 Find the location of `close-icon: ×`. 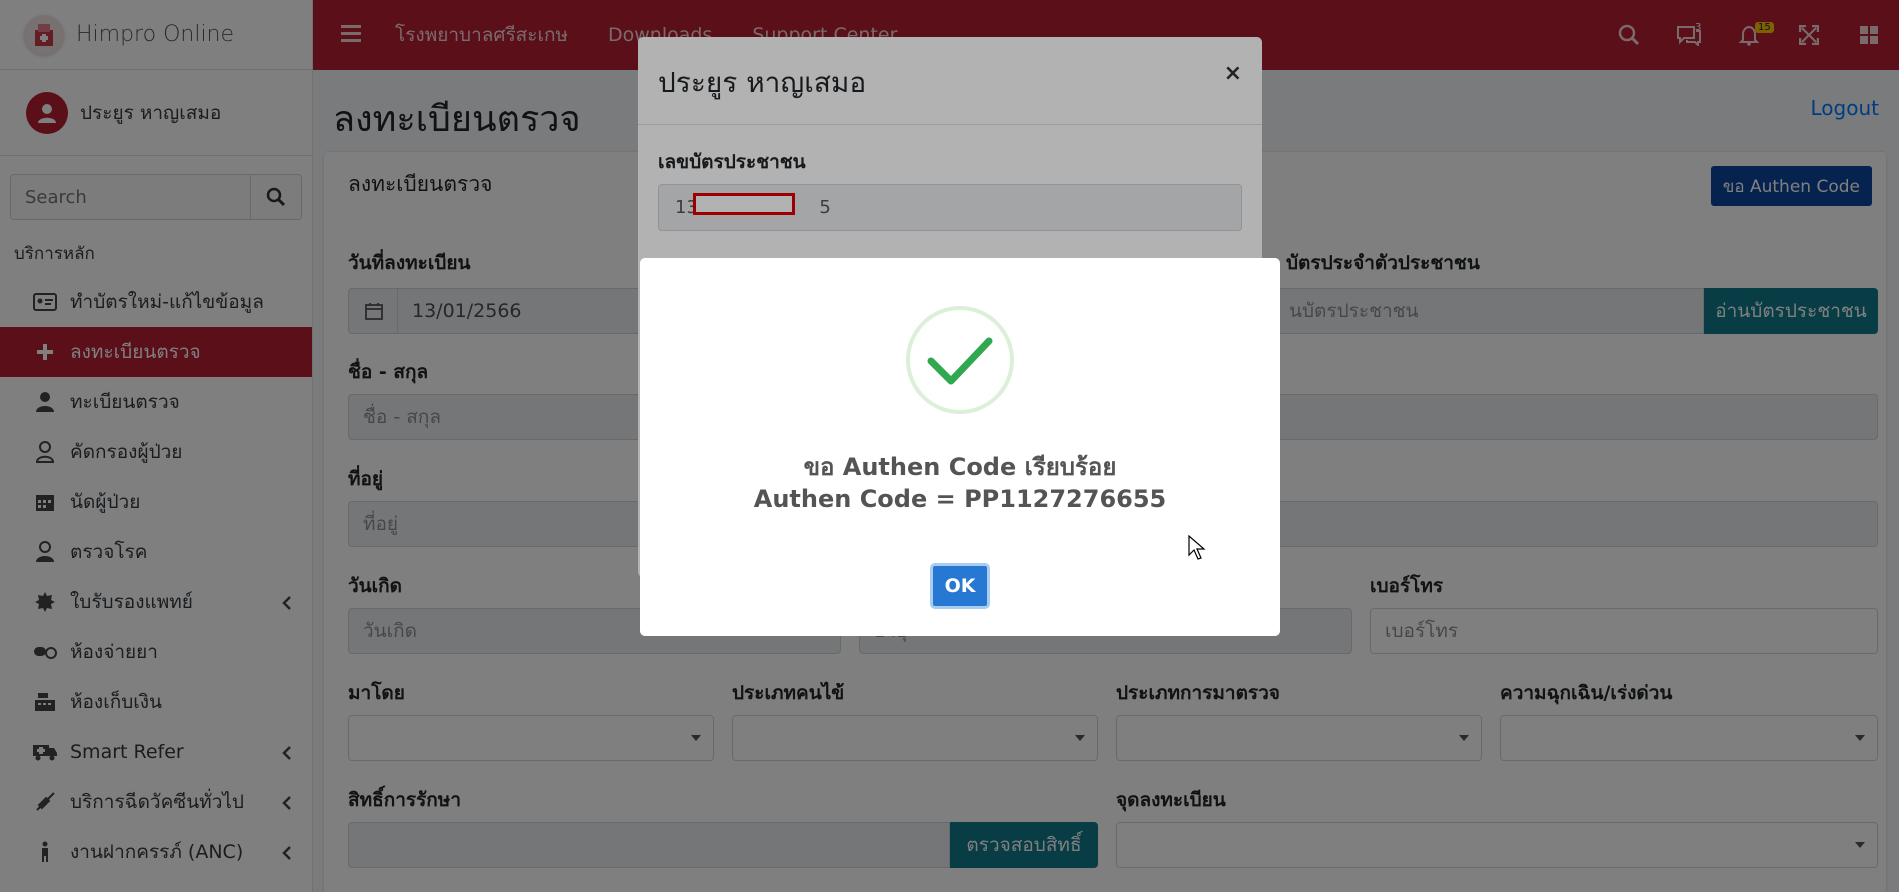

close-icon: × is located at coordinates (1233, 73).